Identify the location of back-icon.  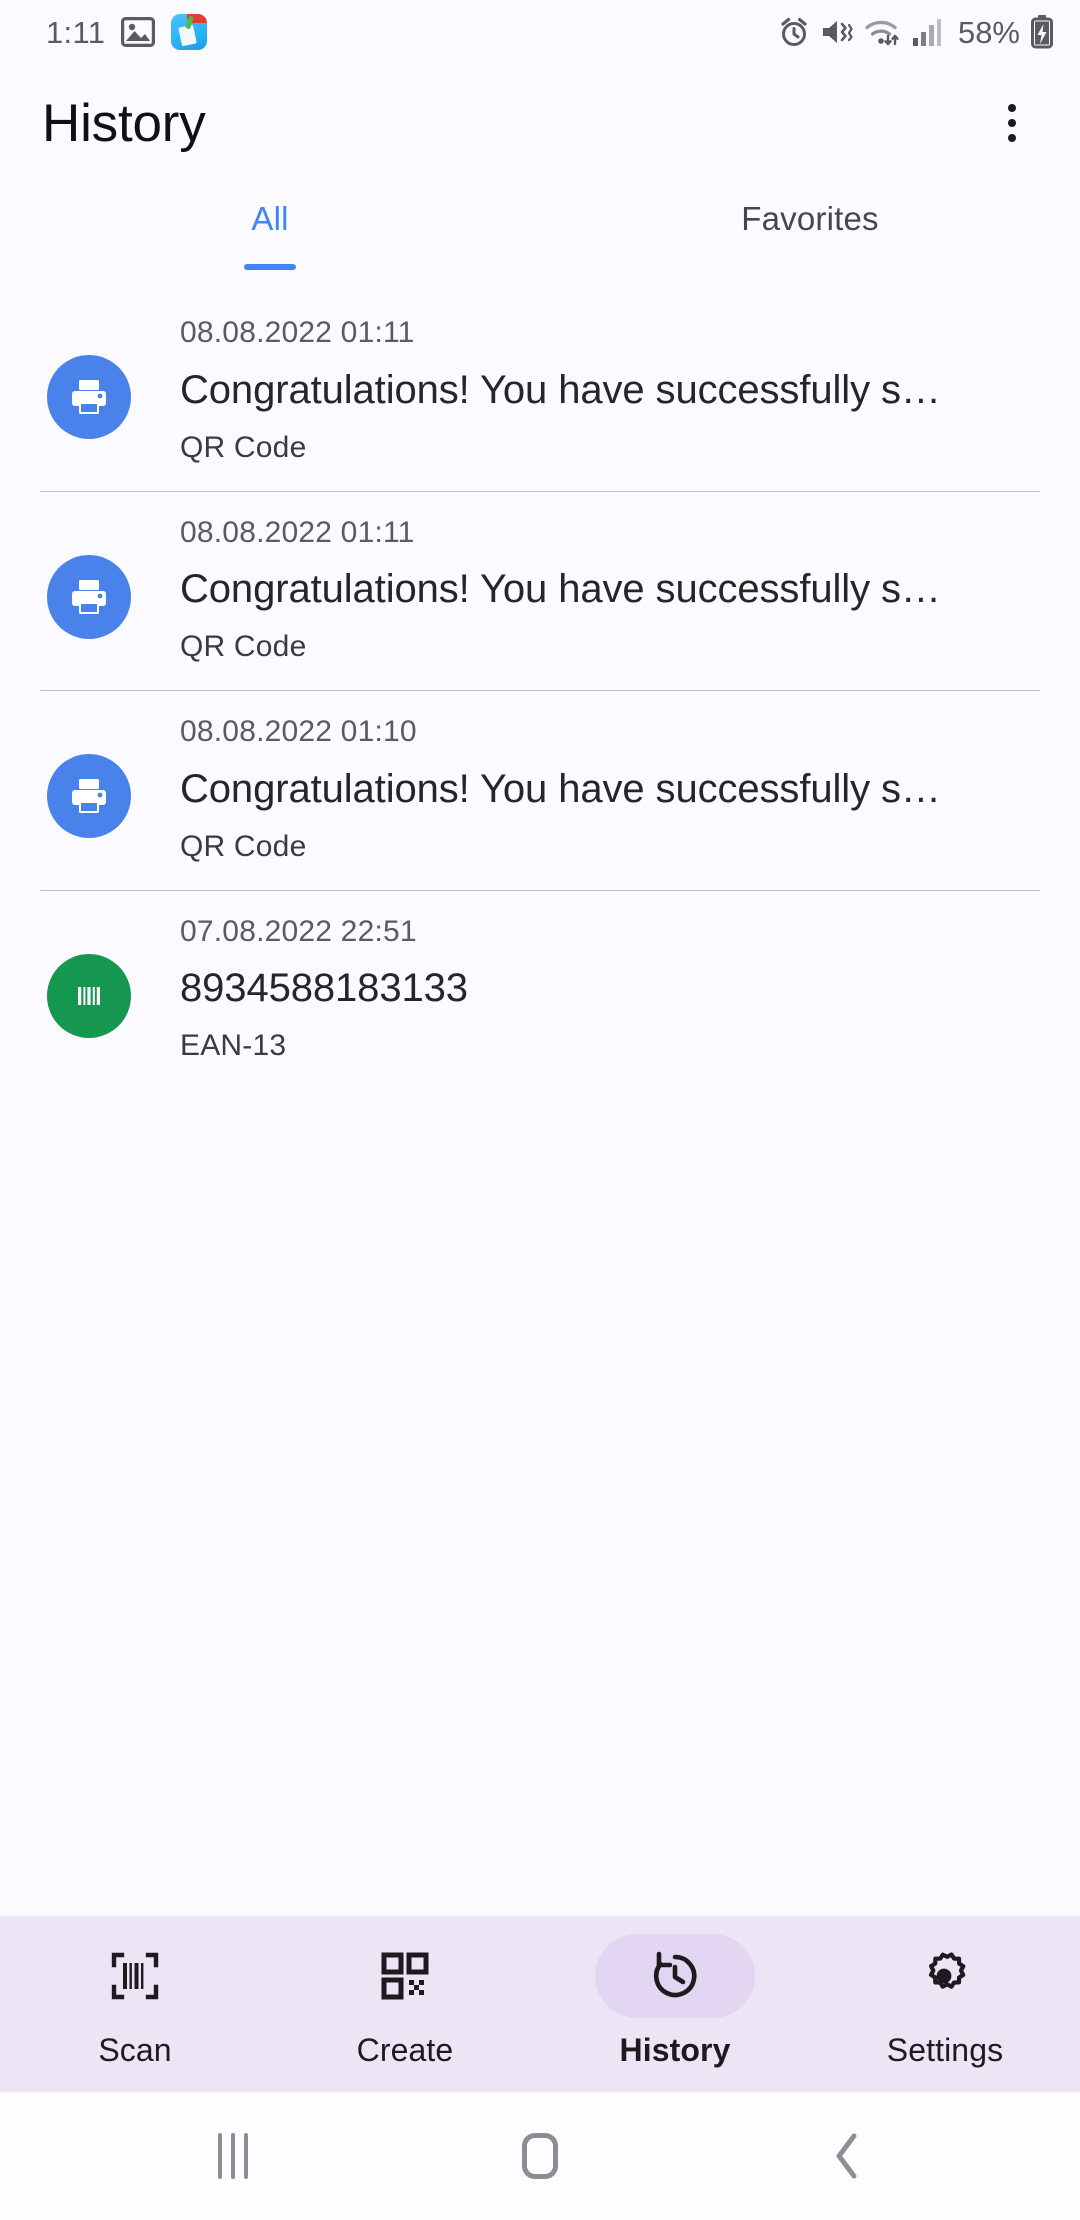
(847, 2156).